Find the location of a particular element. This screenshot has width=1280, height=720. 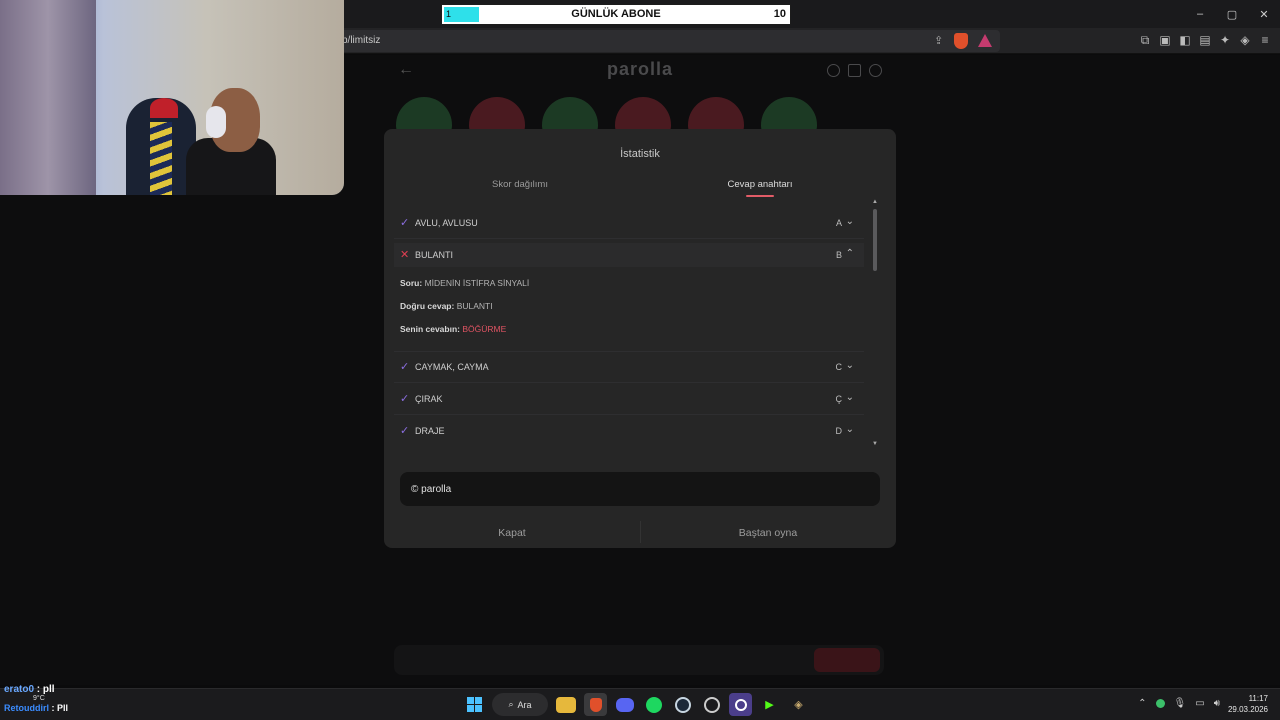

steam-icon is located at coordinates (682, 704).